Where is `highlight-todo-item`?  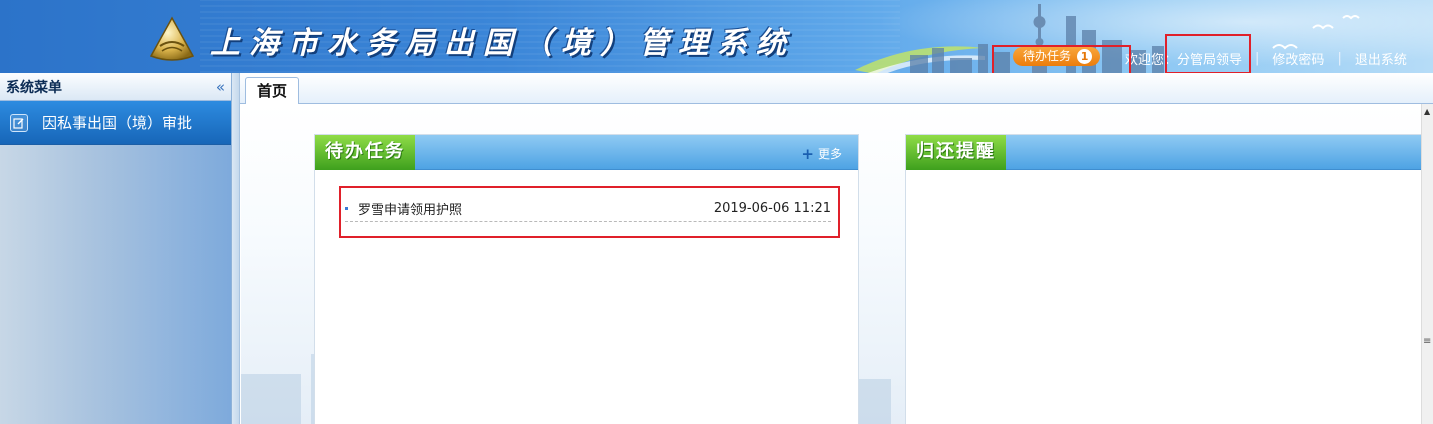
highlight-todo-item is located at coordinates (589, 212).